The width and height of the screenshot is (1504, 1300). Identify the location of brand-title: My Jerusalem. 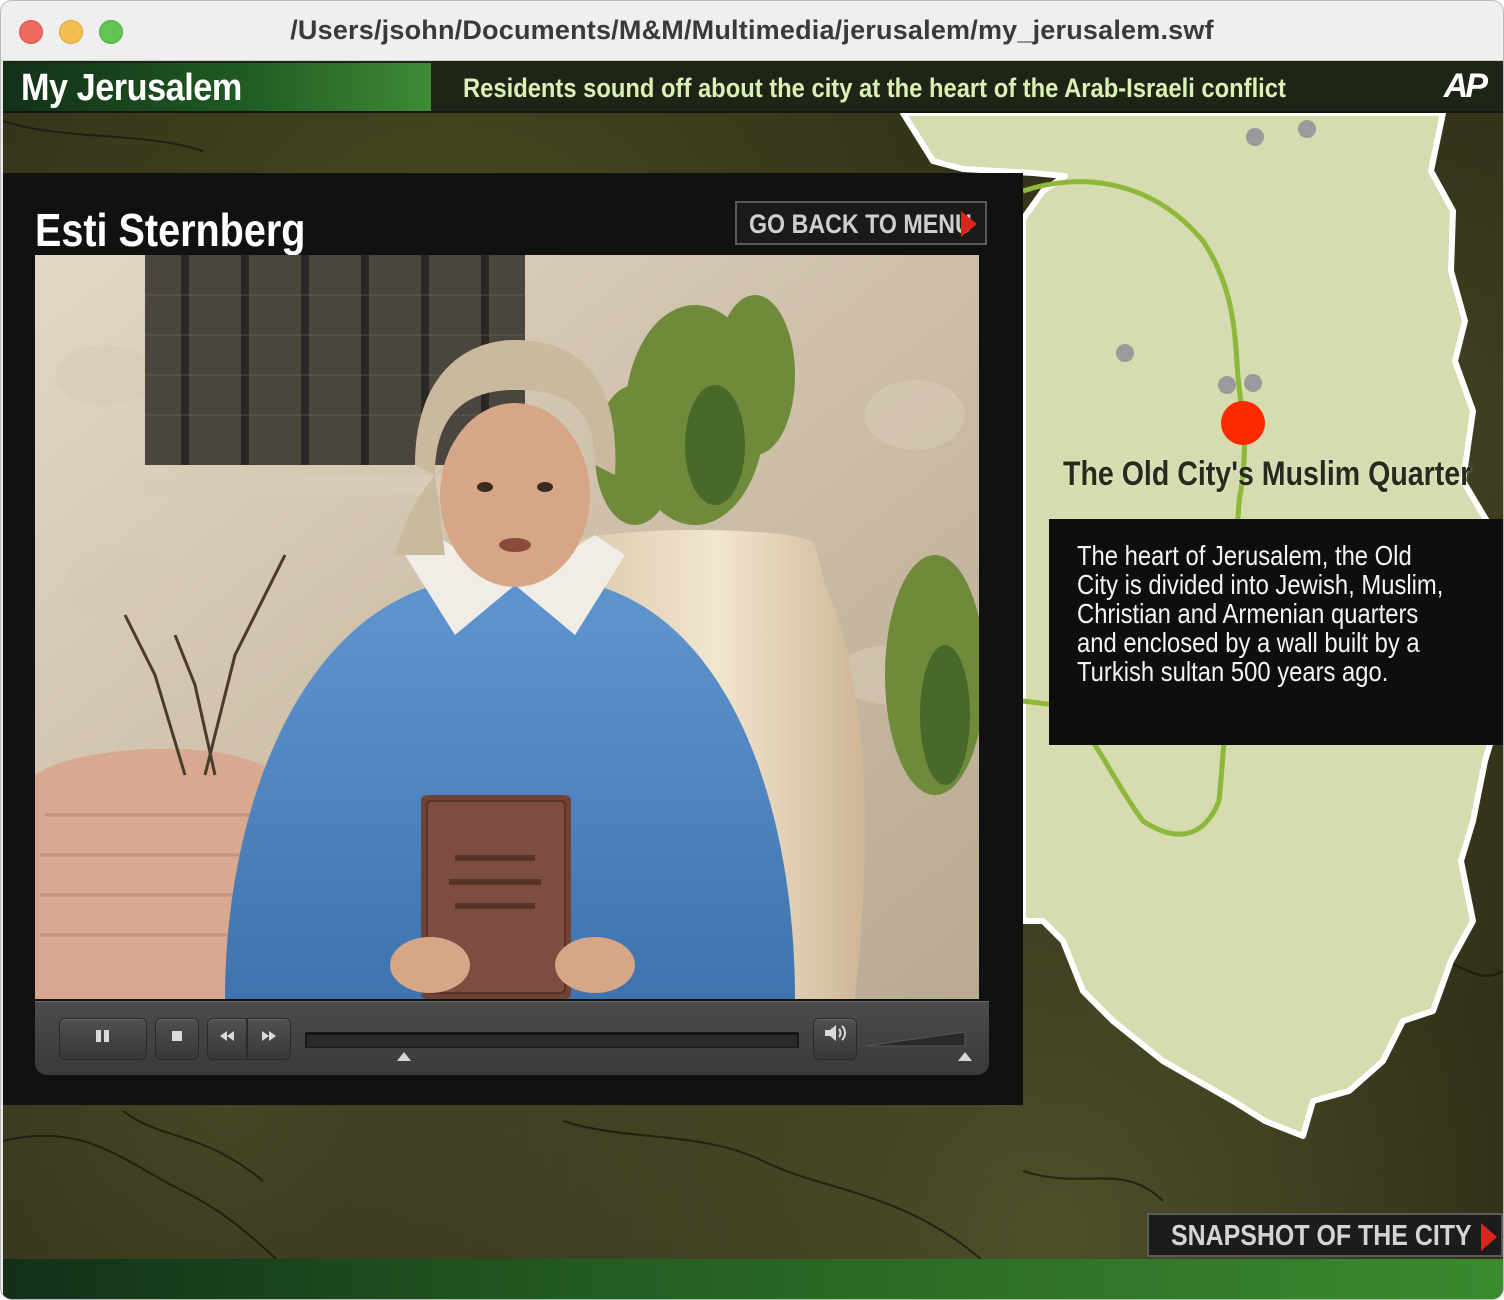
(131, 88).